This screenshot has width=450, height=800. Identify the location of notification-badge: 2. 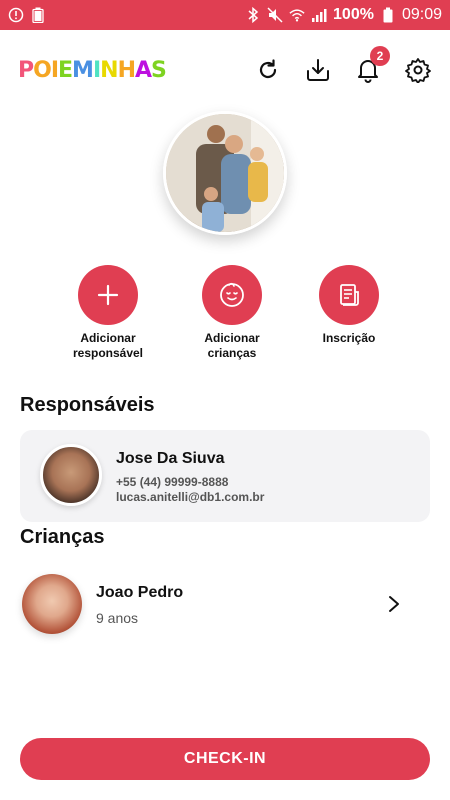
(380, 56).